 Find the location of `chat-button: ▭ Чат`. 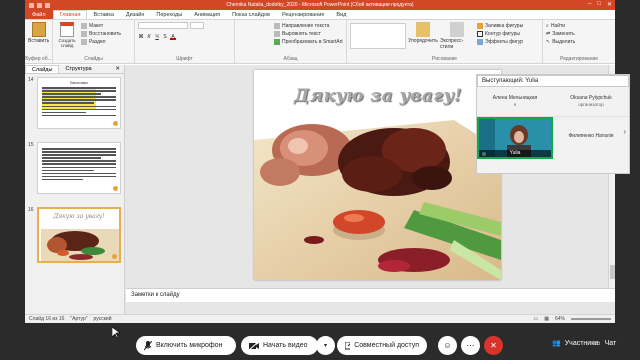

chat-button: ▭ Чат is located at coordinates (605, 343).